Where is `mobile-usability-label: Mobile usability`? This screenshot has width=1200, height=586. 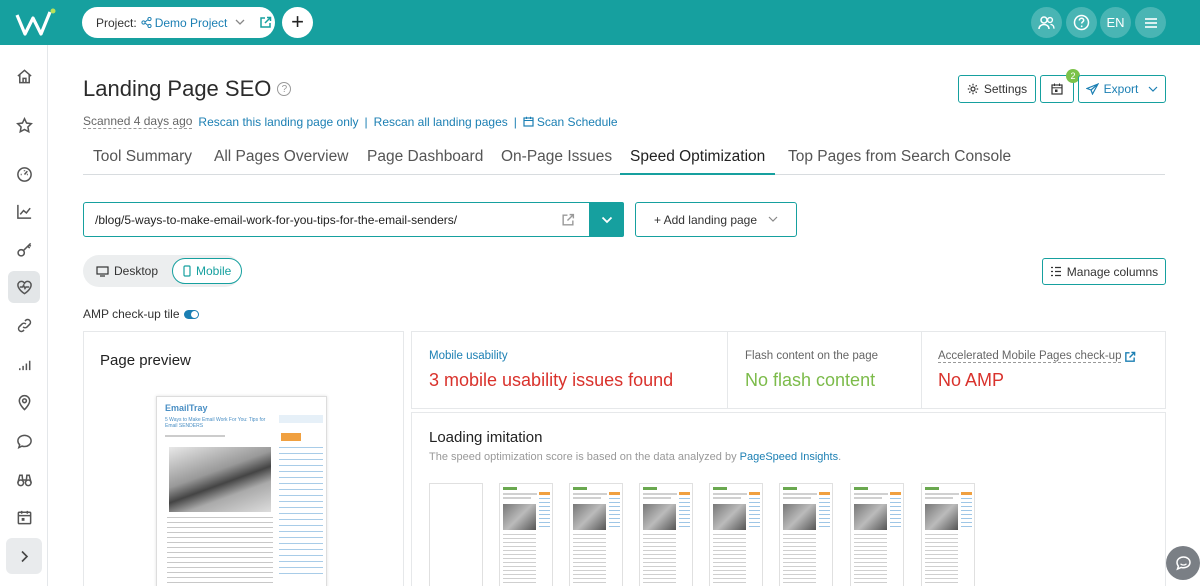
mobile-usability-label: Mobile usability is located at coordinates (468, 356).